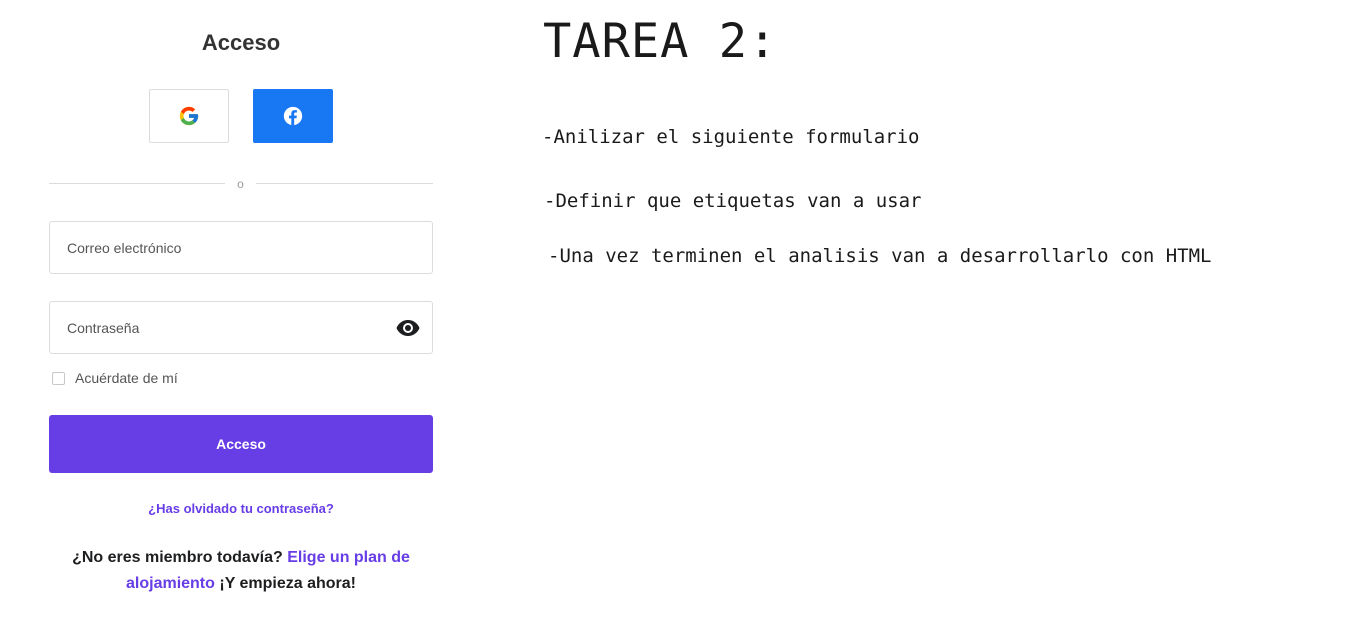 The image size is (1366, 639). I want to click on divider-text: o, so click(240, 184).